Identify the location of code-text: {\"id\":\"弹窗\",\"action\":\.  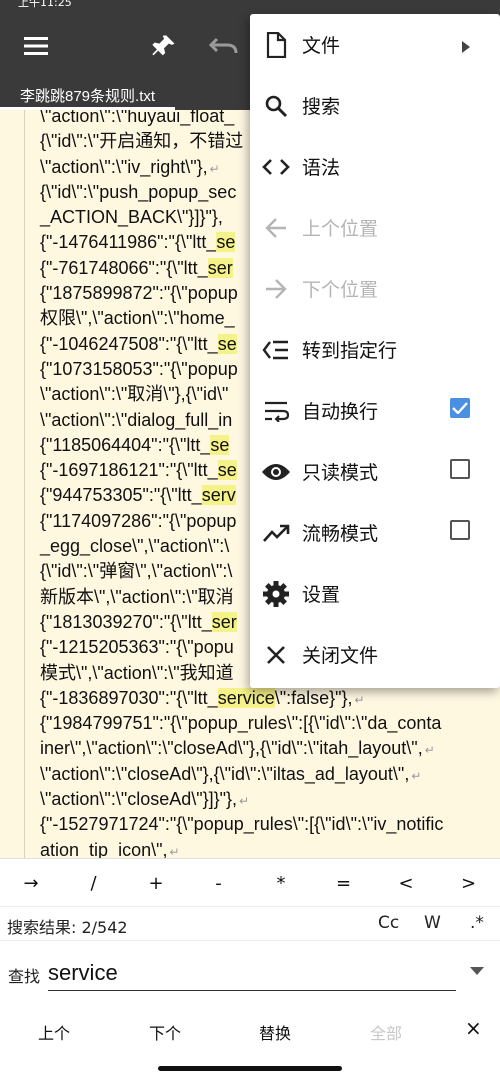
(136, 571).